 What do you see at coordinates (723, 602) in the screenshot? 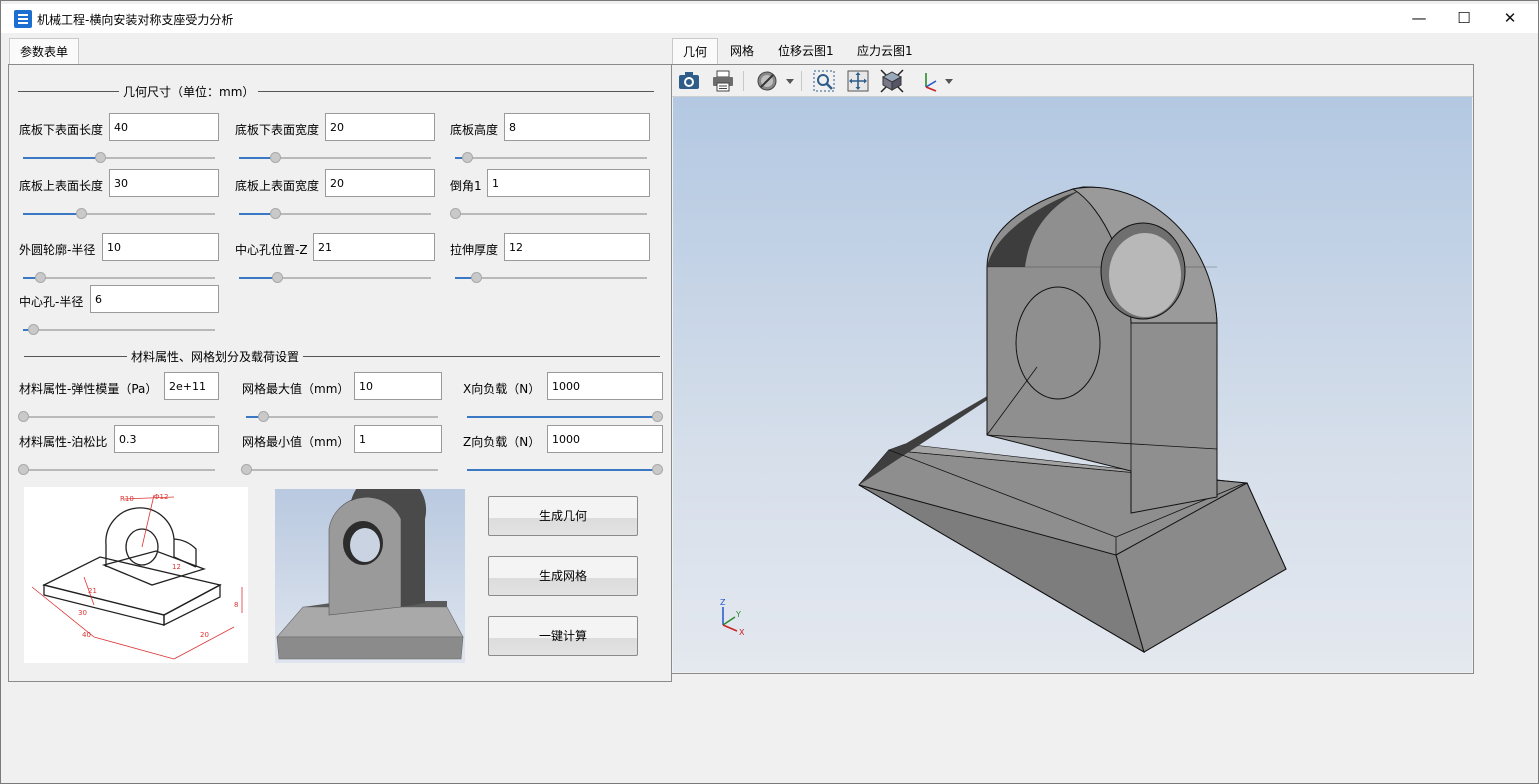
I see `axis-z-label: Z` at bounding box center [723, 602].